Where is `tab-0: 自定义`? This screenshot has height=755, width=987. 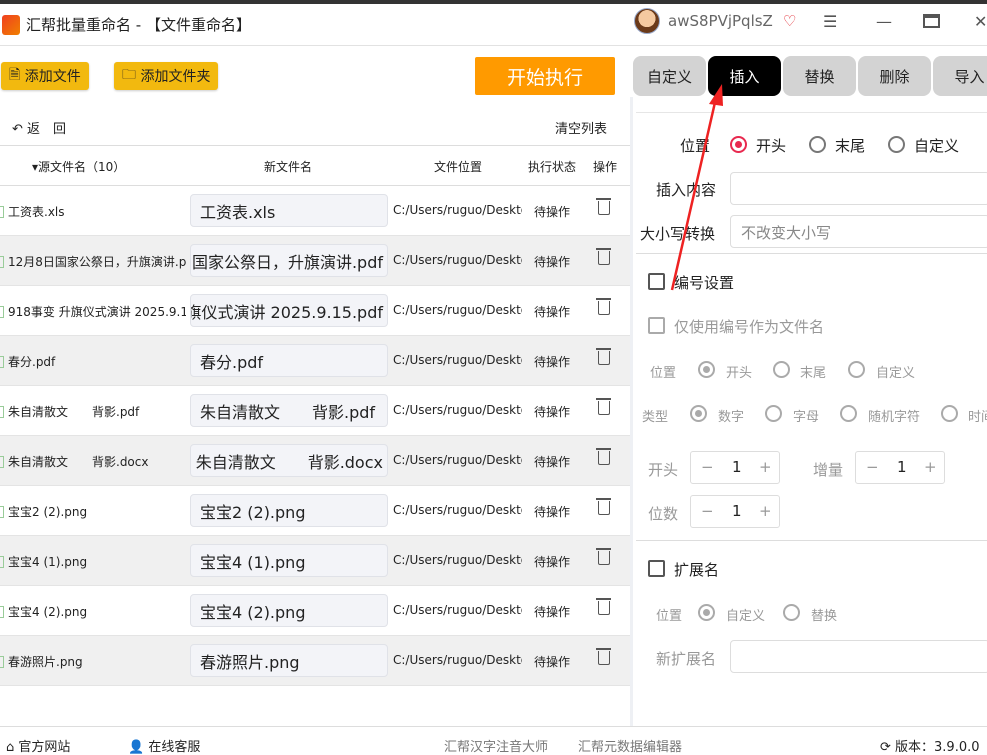 tab-0: 自定义 is located at coordinates (669, 76).